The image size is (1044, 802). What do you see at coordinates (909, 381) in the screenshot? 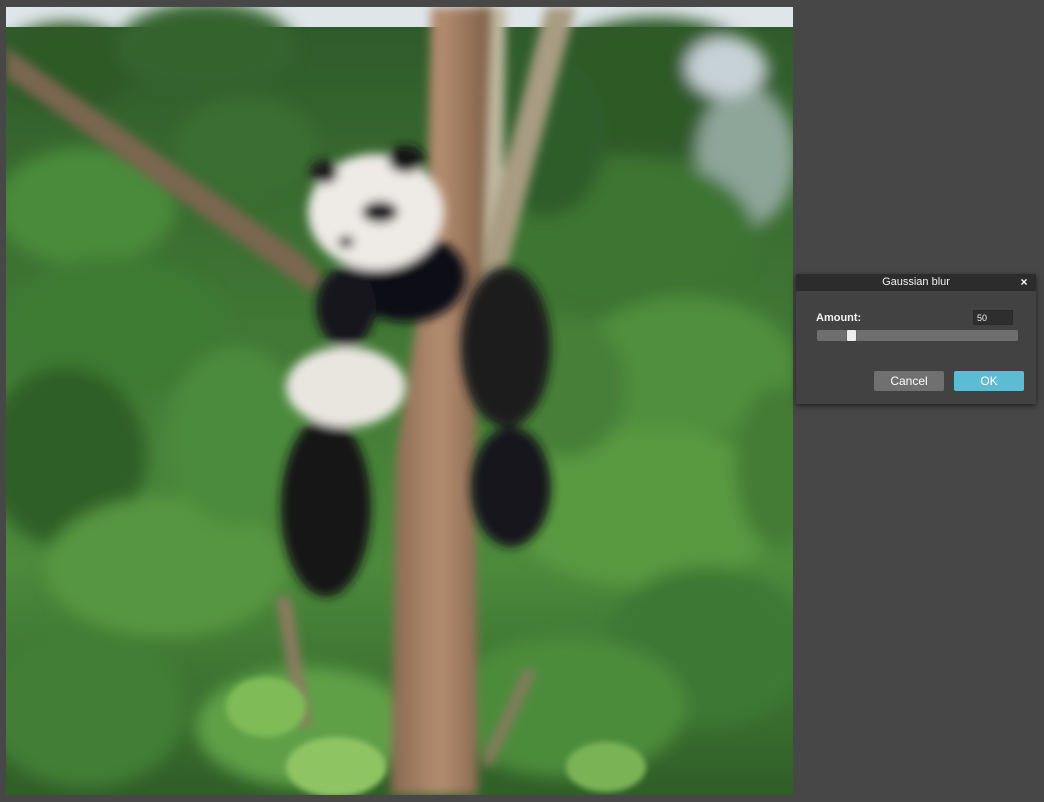
I see `cancel-button: Cancel` at bounding box center [909, 381].